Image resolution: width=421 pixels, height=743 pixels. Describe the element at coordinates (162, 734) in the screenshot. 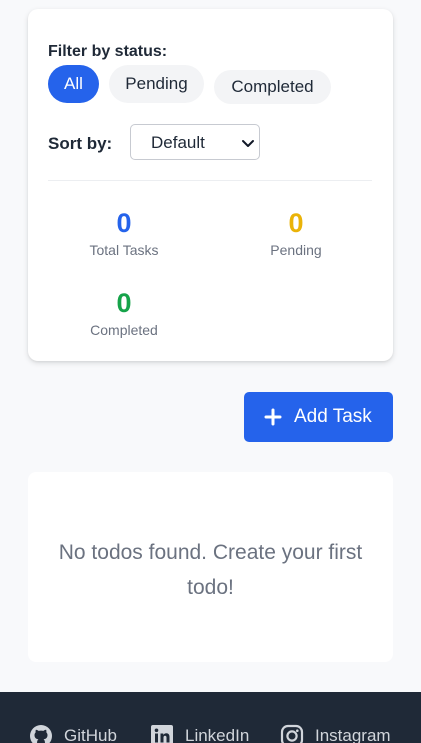

I see `linkedin-icon` at that location.